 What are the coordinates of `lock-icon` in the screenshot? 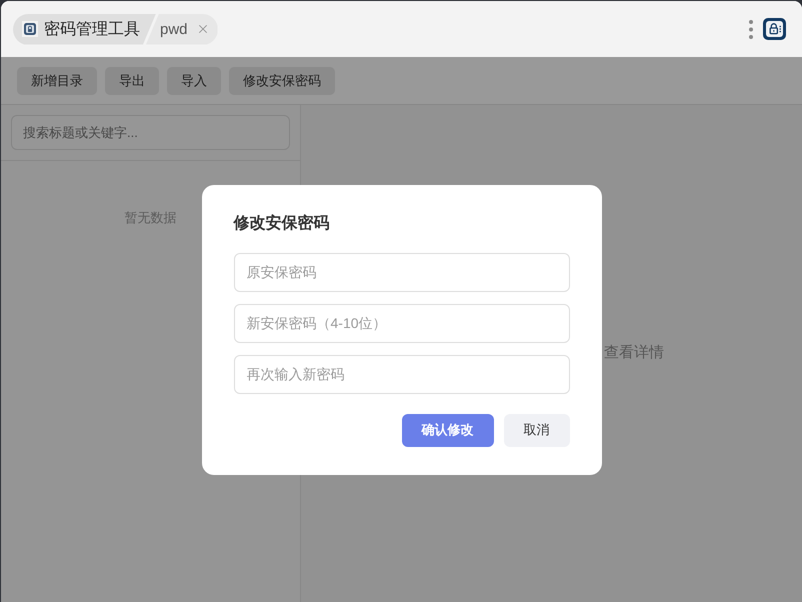 It's located at (774, 29).